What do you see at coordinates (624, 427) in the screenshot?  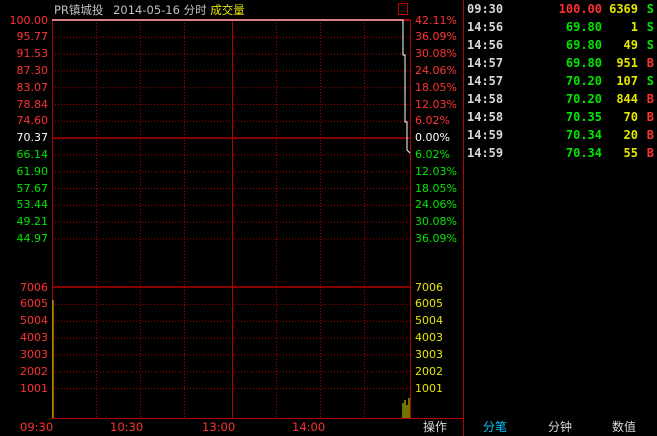 I see `tab-3: 数值` at bounding box center [624, 427].